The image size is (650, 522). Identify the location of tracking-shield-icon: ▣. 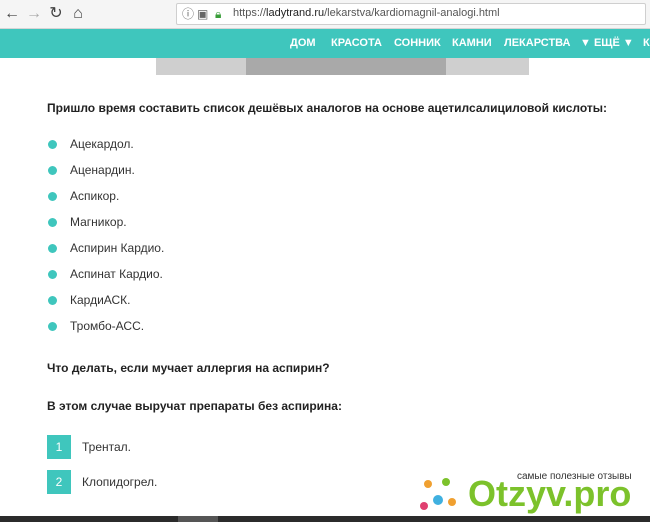
(202, 14).